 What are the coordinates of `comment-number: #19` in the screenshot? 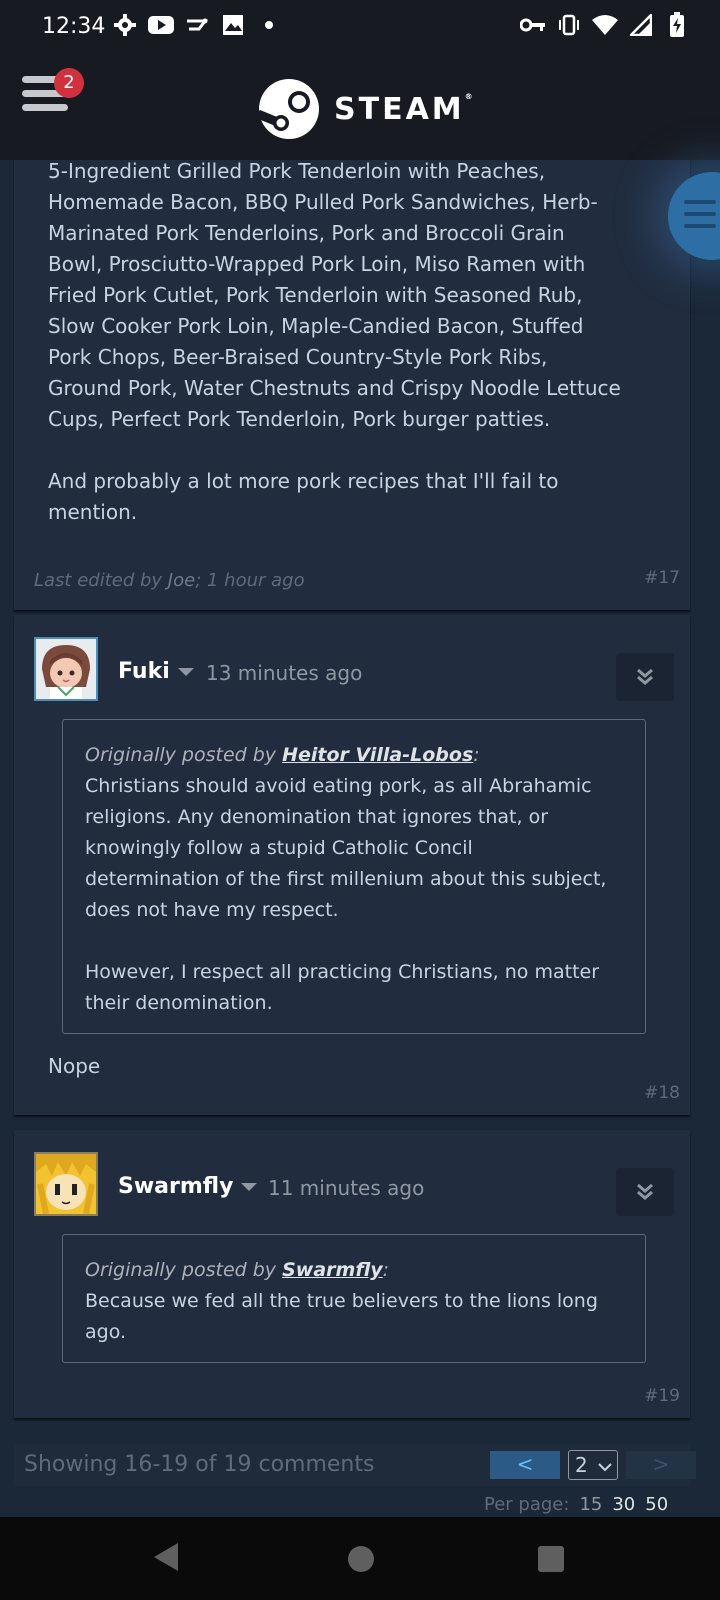 It's located at (662, 1396).